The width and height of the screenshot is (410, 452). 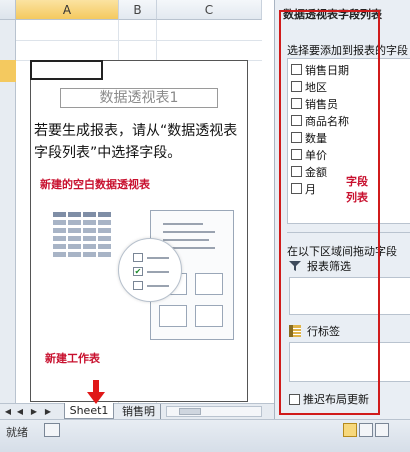 What do you see at coordinates (150, 270) in the screenshot?
I see `field-select-illustration-icon: ✔` at bounding box center [150, 270].